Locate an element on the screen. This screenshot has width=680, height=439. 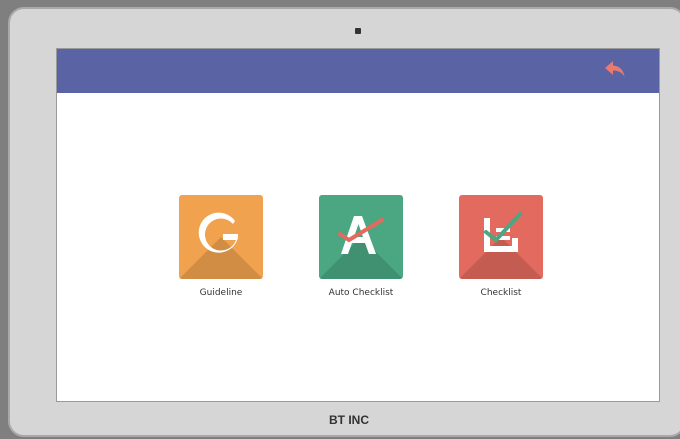
app-label: Auto Checklist is located at coordinates (361, 293).